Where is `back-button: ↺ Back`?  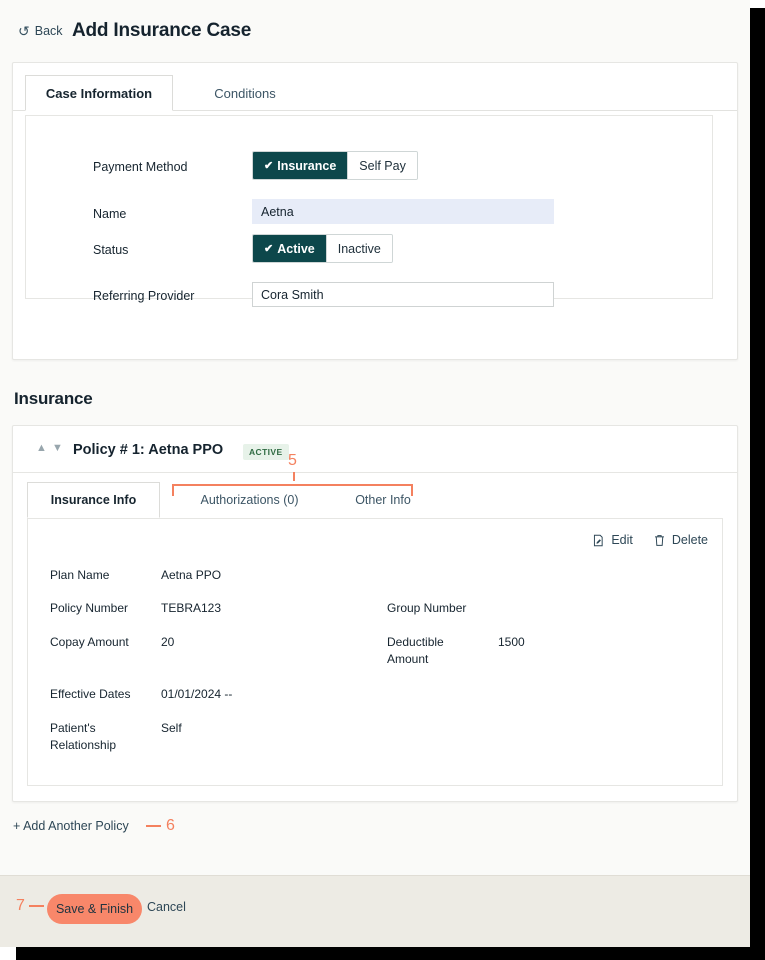
back-button: ↺ Back is located at coordinates (40, 31).